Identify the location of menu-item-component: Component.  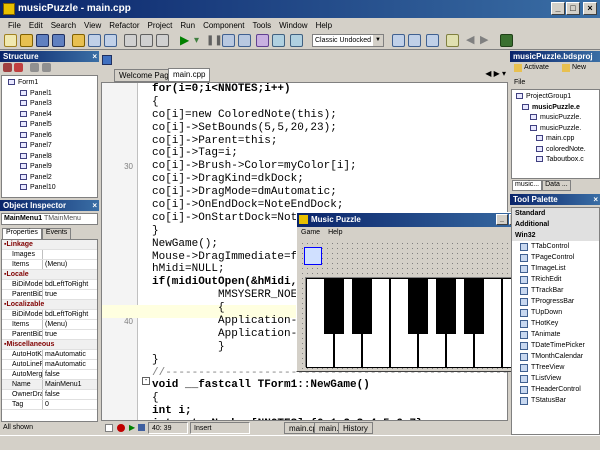
(223, 25).